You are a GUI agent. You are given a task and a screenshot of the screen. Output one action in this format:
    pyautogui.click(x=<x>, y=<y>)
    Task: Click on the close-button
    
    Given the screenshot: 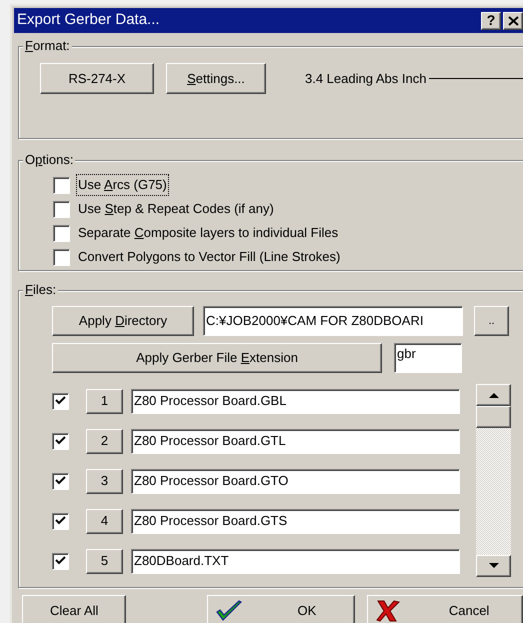 What is the action you would take?
    pyautogui.click(x=513, y=21)
    